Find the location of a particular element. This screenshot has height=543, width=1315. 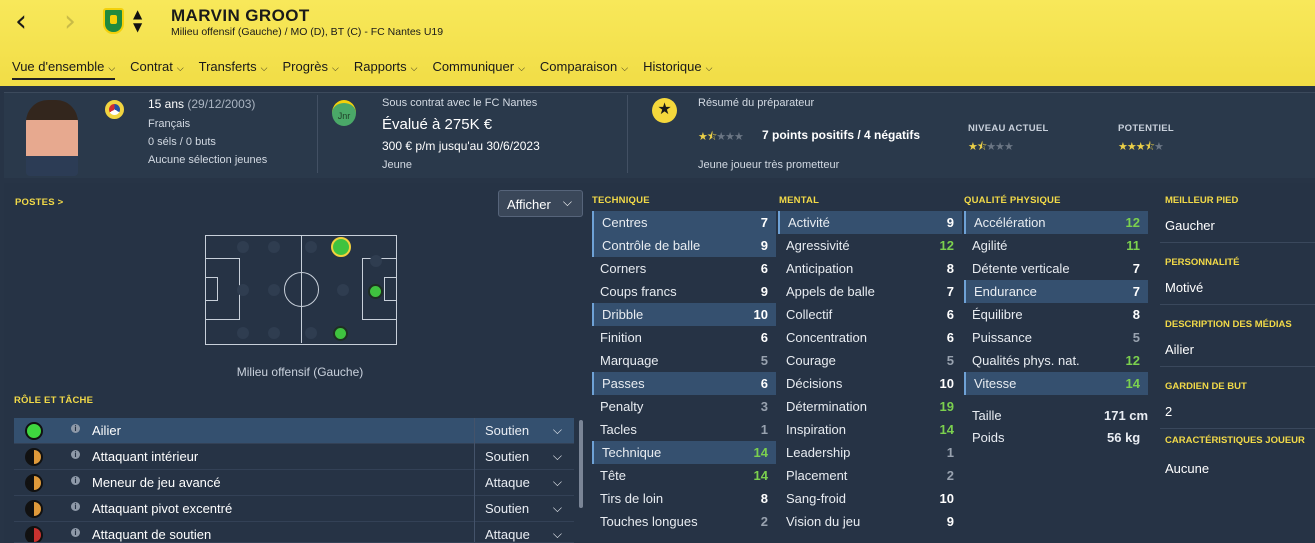

position-marker-st is located at coordinates (375, 291).